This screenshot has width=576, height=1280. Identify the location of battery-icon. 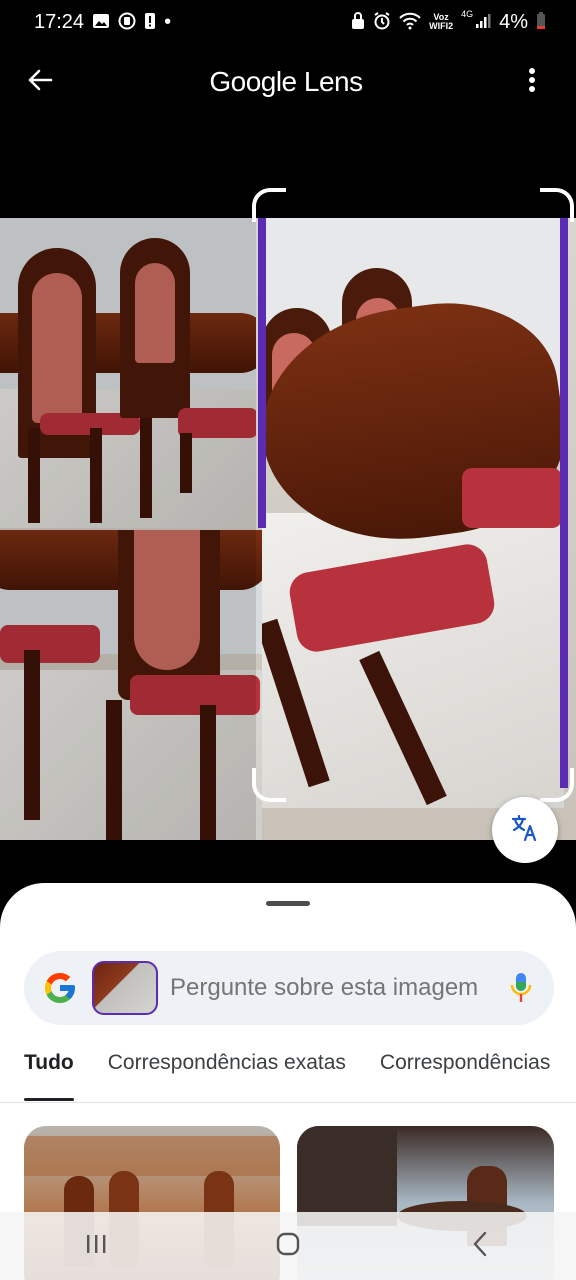
(541, 22).